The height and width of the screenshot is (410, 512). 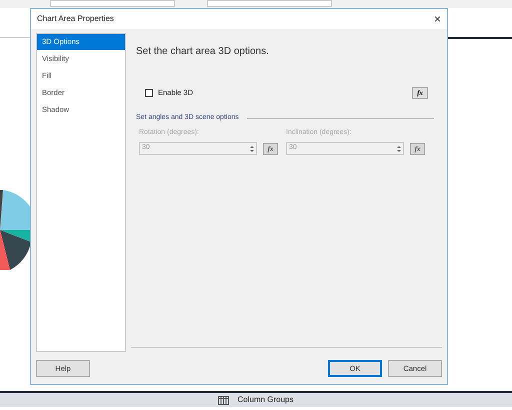 What do you see at coordinates (437, 19) in the screenshot?
I see `close-button: ×` at bounding box center [437, 19].